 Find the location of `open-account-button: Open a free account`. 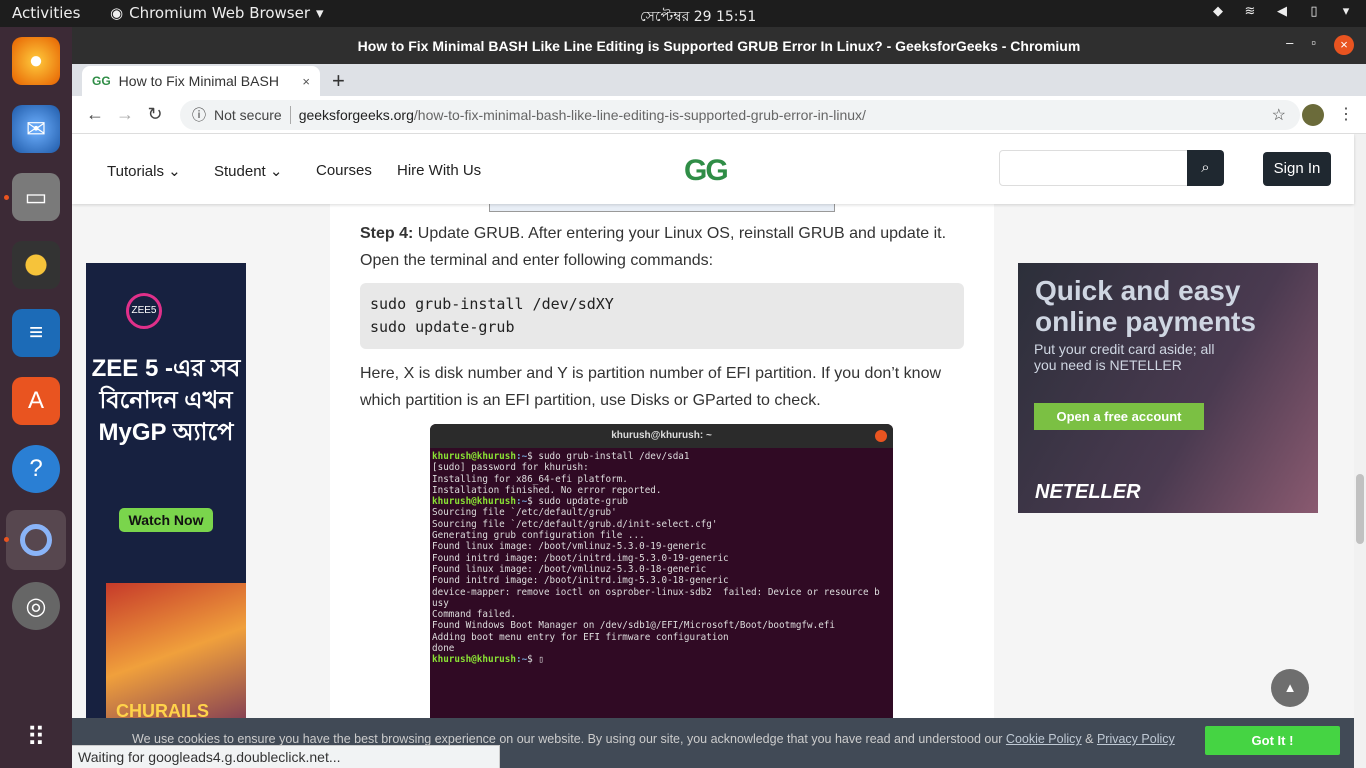

open-account-button: Open a free account is located at coordinates (1119, 416).